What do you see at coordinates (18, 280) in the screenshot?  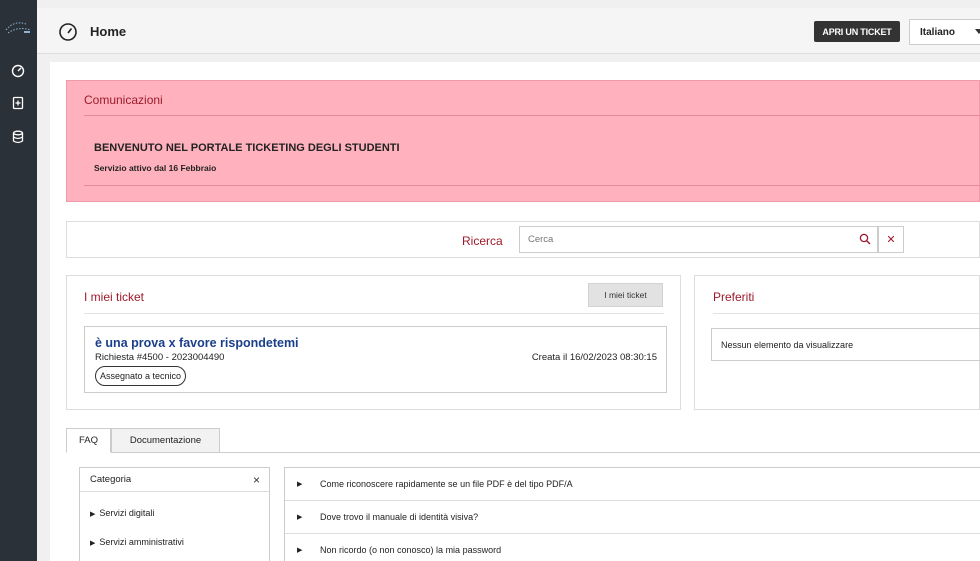 I see `sidebar` at bounding box center [18, 280].